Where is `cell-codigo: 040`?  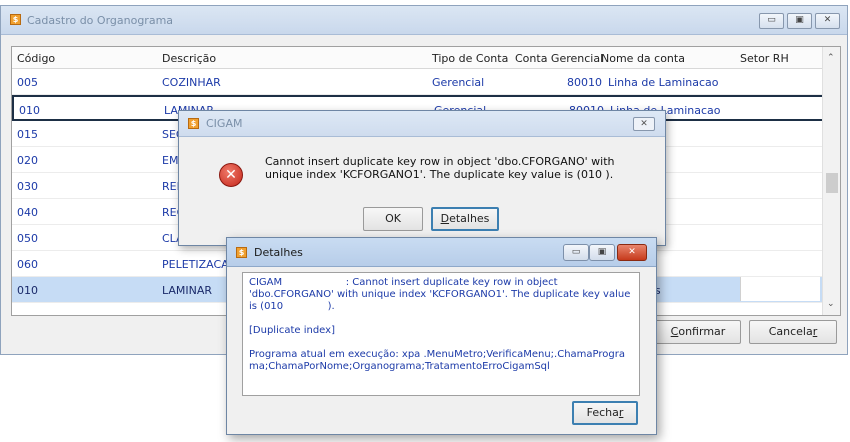
cell-codigo: 040 is located at coordinates (27, 212).